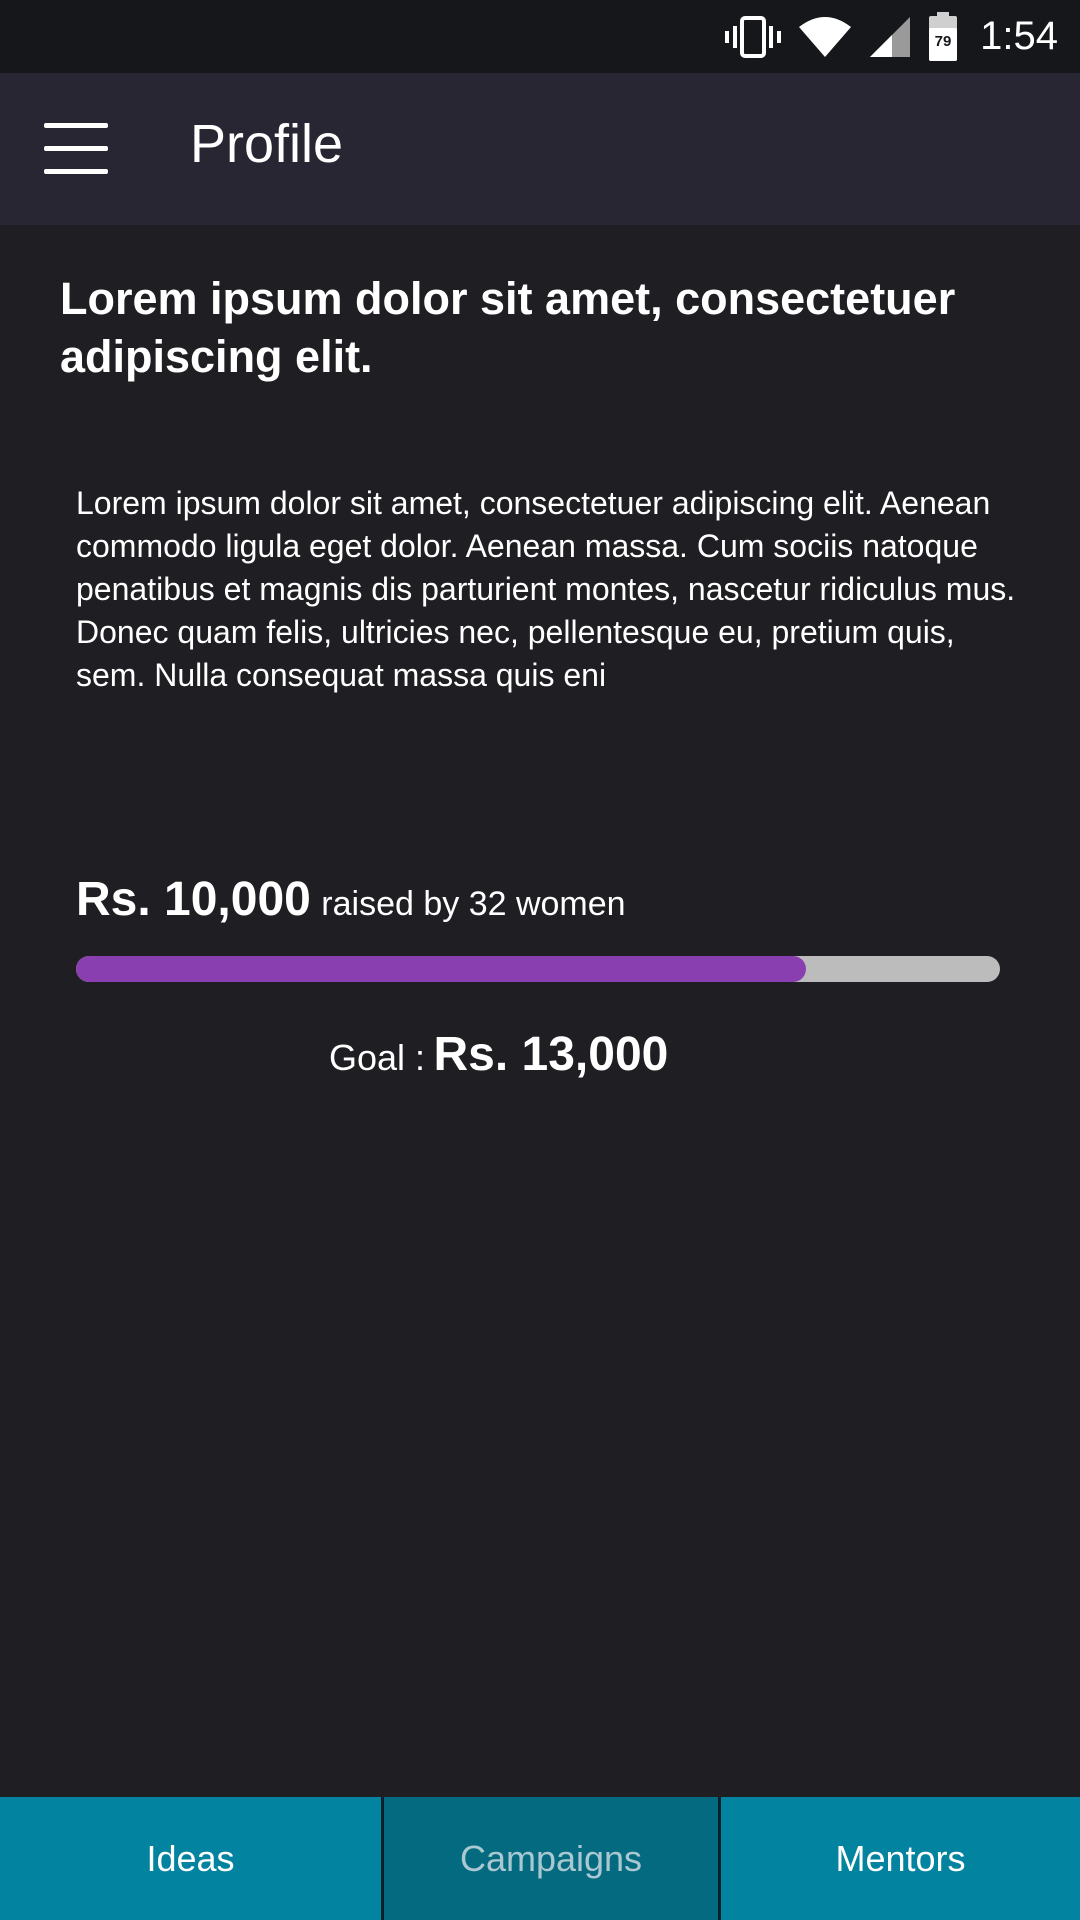 This screenshot has height=1920, width=1080. I want to click on goal-amount: Rs. 13,000, so click(551, 1054).